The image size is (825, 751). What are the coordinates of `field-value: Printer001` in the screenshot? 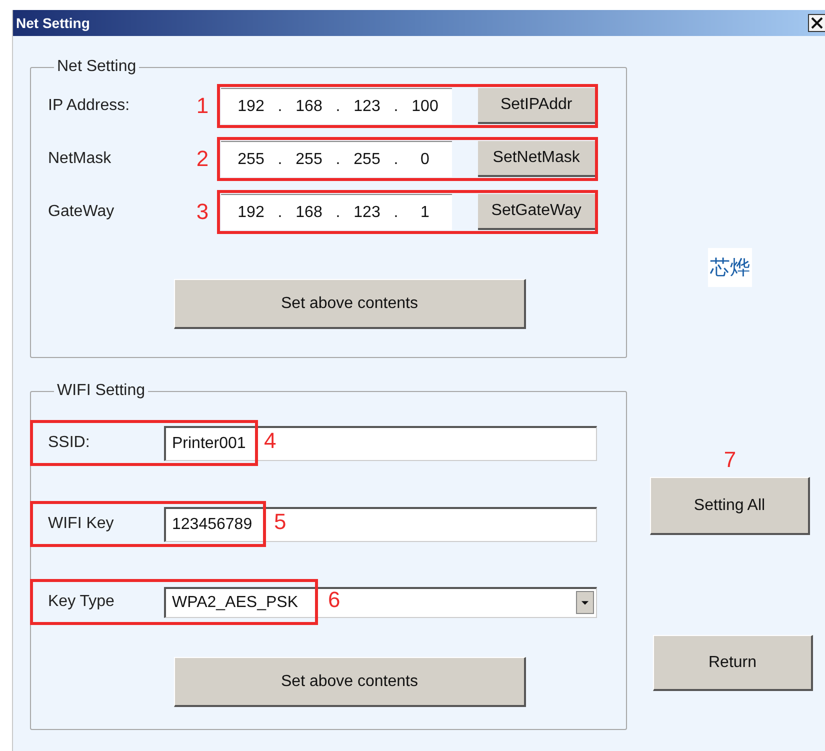 It's located at (209, 443).